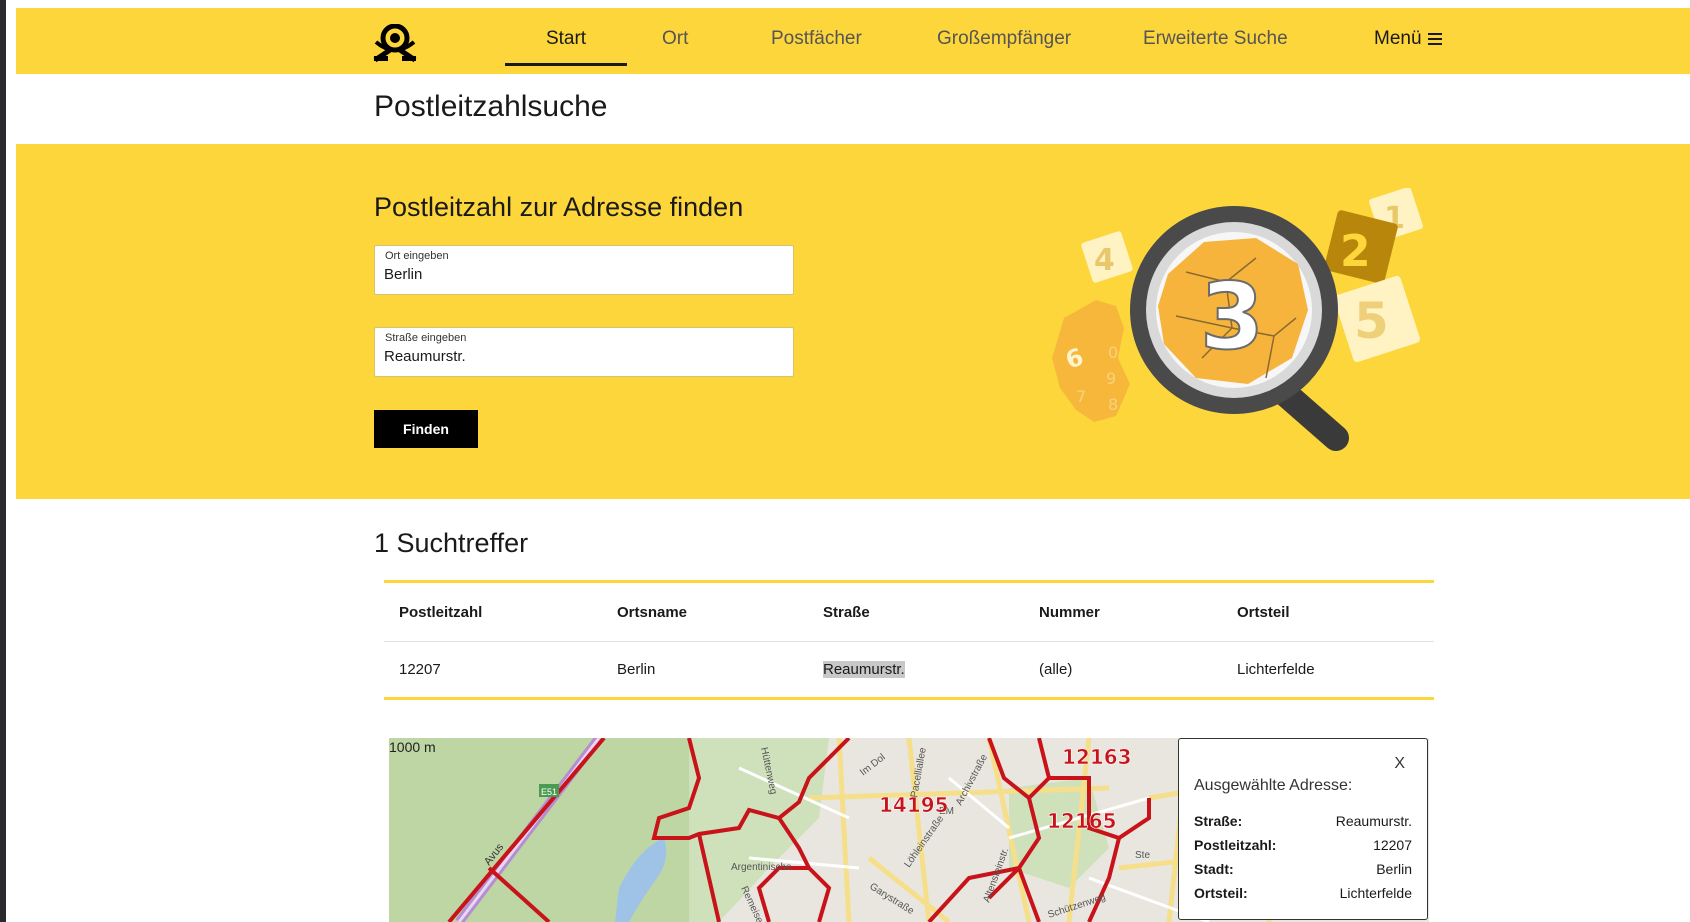  I want to click on cell-ortsname: Berlin, so click(636, 669).